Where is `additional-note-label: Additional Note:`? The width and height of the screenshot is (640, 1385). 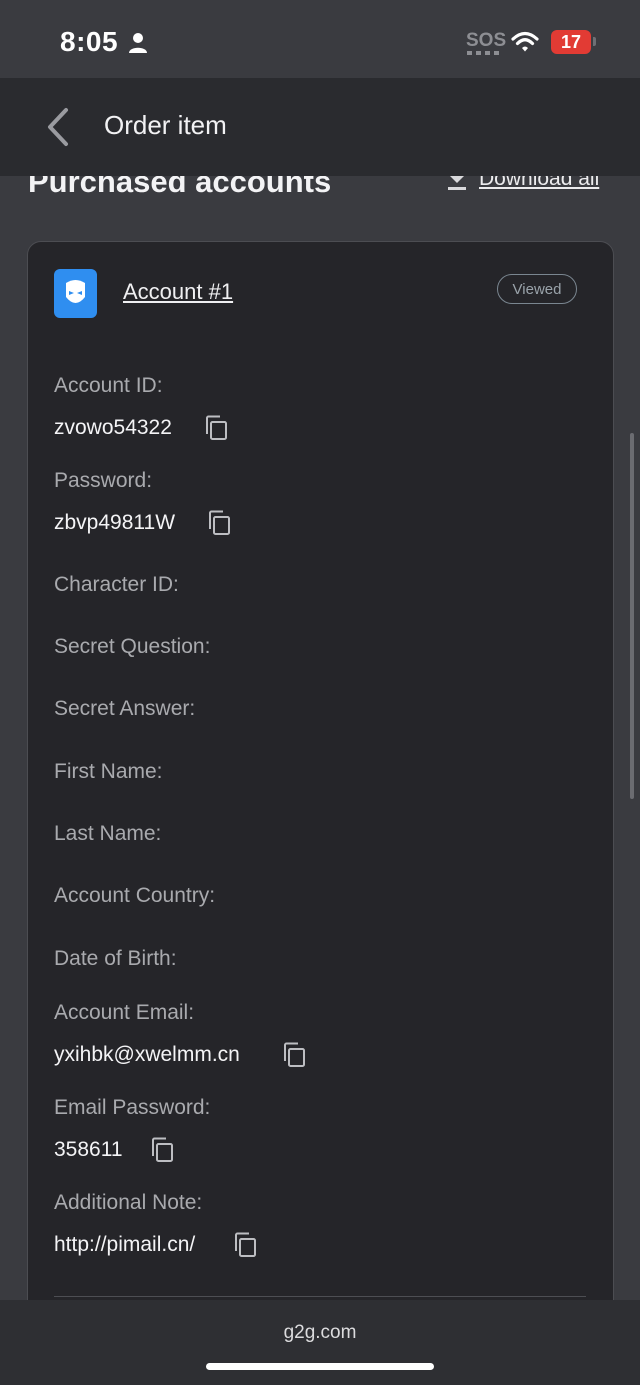
additional-note-label: Additional Note: is located at coordinates (128, 1202).